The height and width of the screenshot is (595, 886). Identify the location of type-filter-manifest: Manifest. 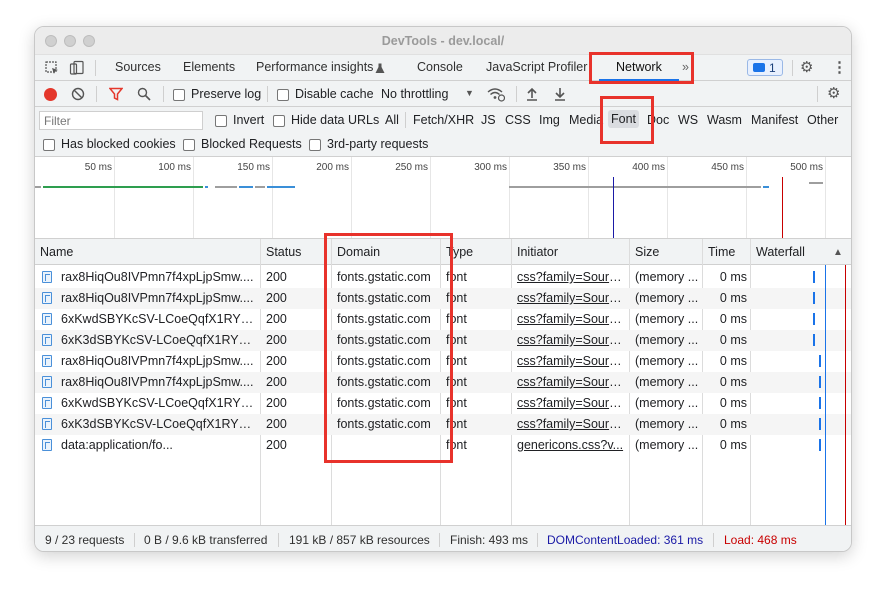
(774, 120).